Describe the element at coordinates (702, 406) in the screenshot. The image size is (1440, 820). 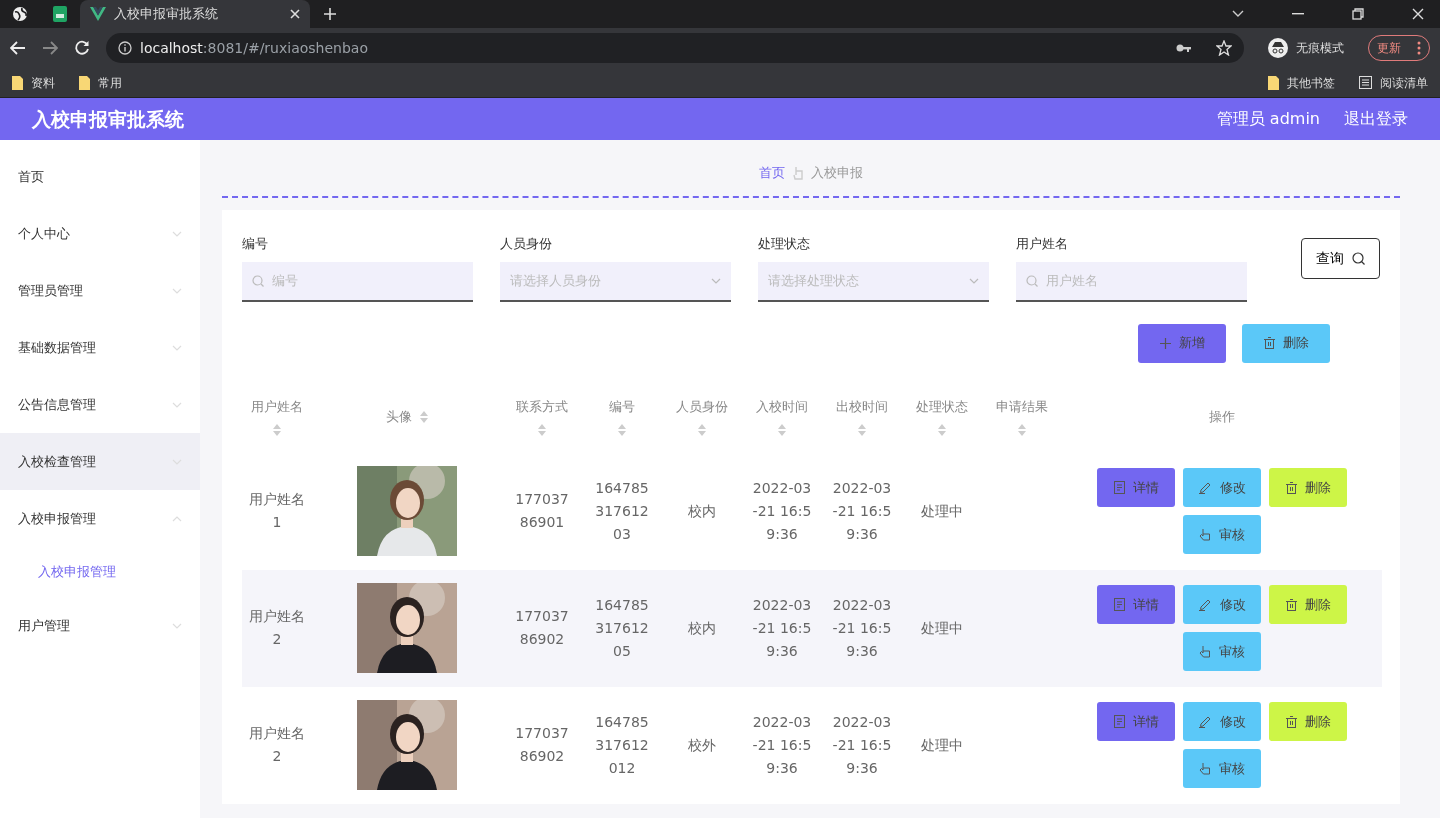
I see `column-header: 人员身份` at that location.